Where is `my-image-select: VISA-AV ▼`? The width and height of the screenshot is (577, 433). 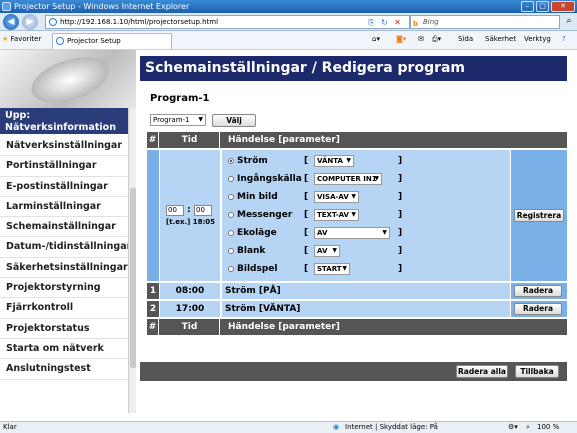
my-image-select: VISA-AV ▼ is located at coordinates (336, 197).